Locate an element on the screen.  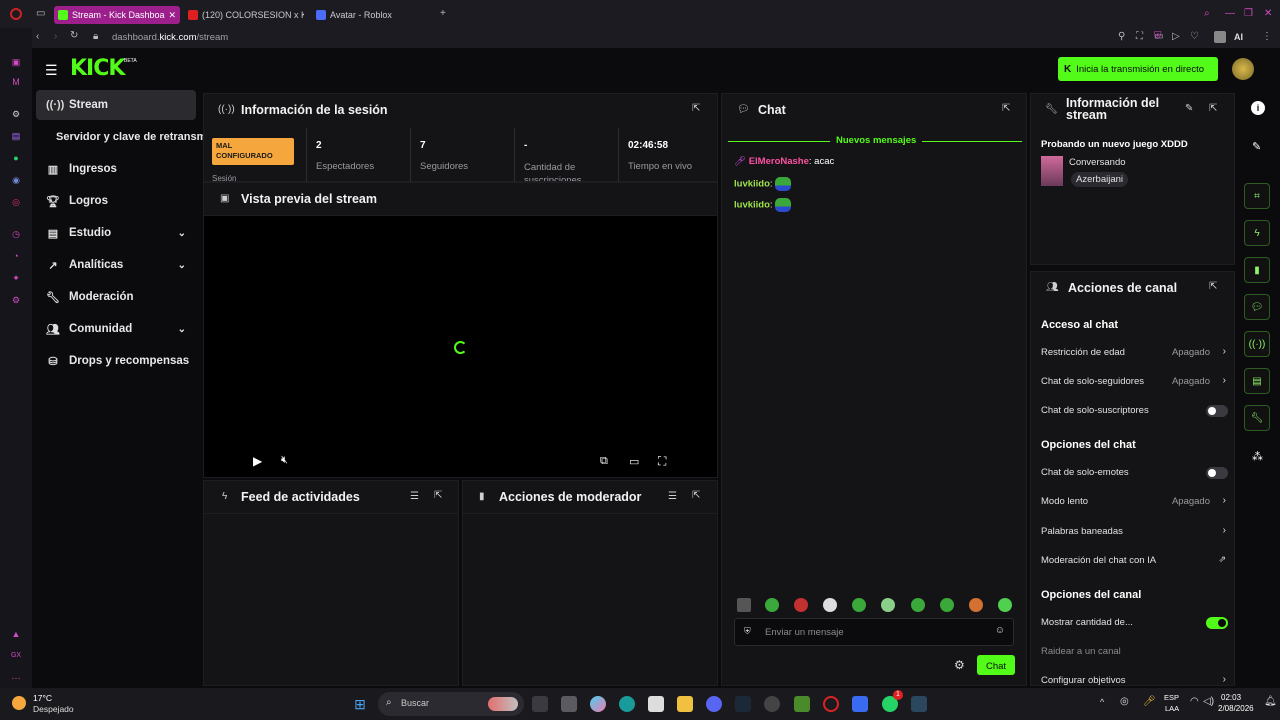
pin-icon: ⚲ is located at coordinates (1121, 36).